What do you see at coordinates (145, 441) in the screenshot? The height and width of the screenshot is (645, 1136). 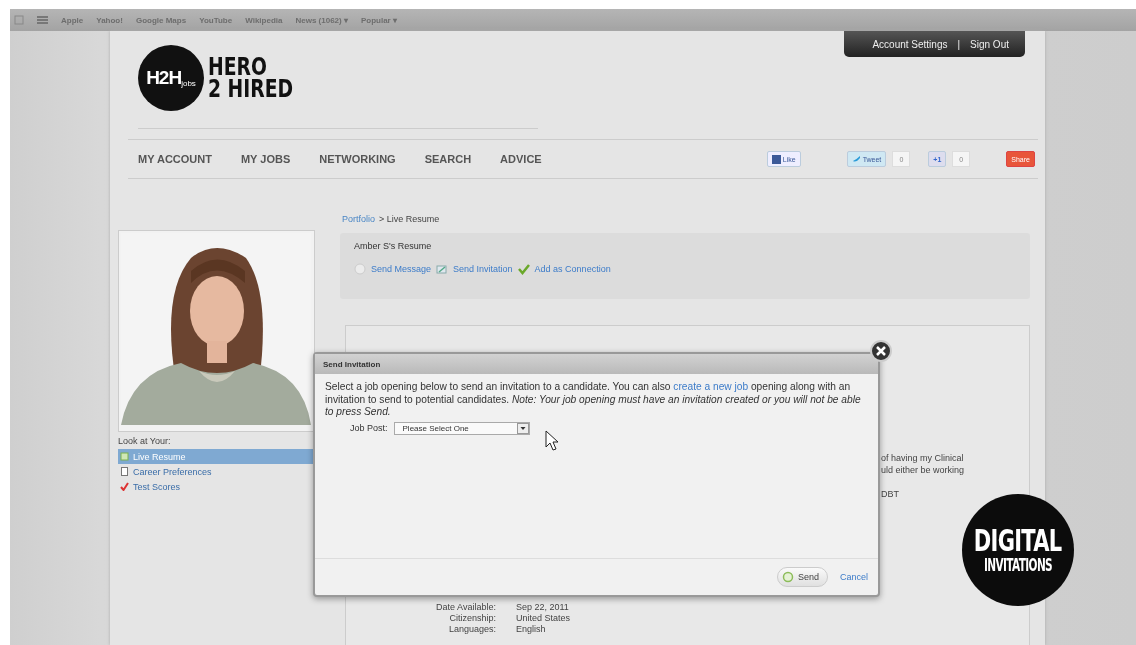 I see `sidebar-heading: Look at Your:` at bounding box center [145, 441].